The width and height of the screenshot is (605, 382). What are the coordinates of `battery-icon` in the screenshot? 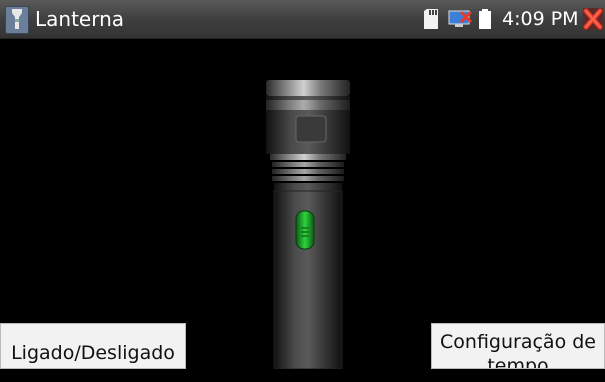 It's located at (485, 21).